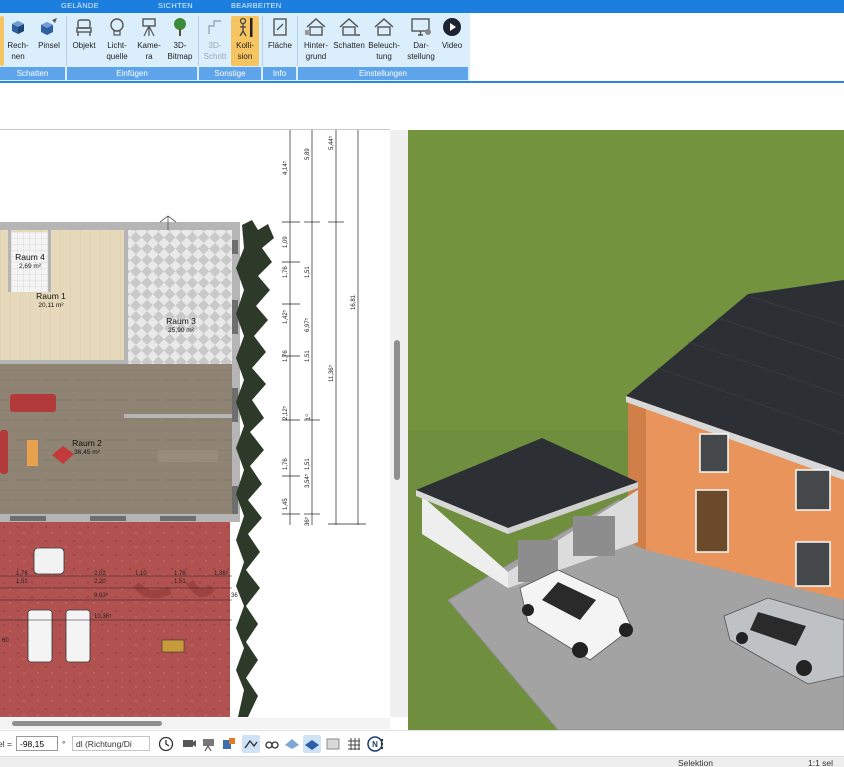 The image size is (844, 767). What do you see at coordinates (286, 316) in the screenshot?
I see `dim-text: 1,42⁵` at bounding box center [286, 316].